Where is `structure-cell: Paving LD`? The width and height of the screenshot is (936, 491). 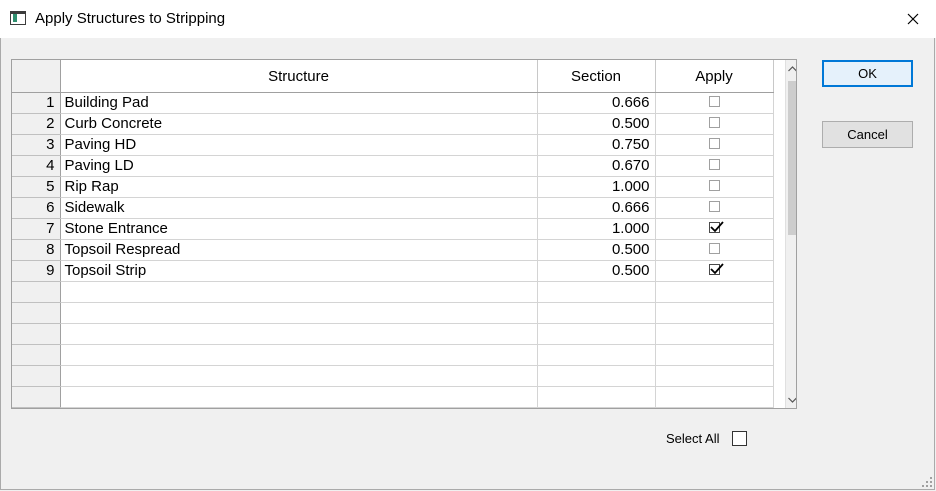
structure-cell: Paving LD is located at coordinates (299, 166).